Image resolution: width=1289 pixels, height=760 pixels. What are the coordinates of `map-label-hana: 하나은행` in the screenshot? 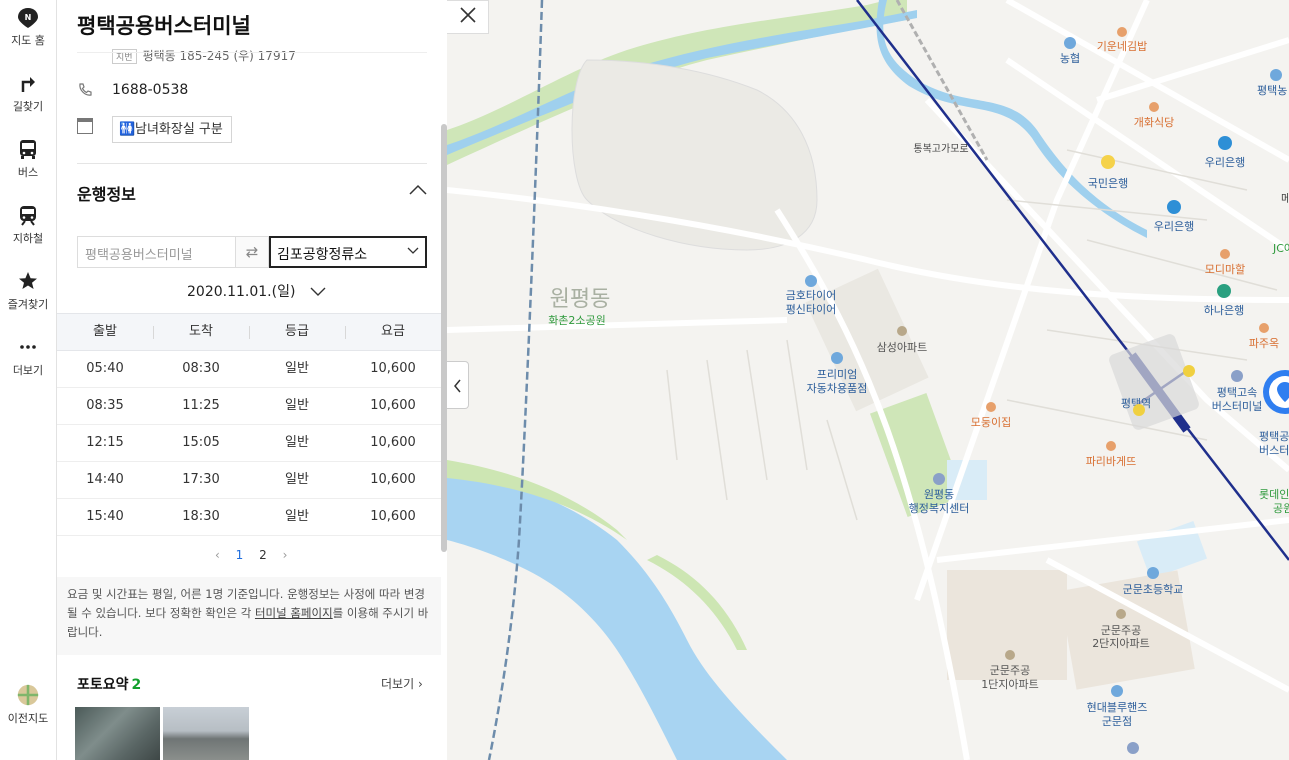 It's located at (1224, 310).